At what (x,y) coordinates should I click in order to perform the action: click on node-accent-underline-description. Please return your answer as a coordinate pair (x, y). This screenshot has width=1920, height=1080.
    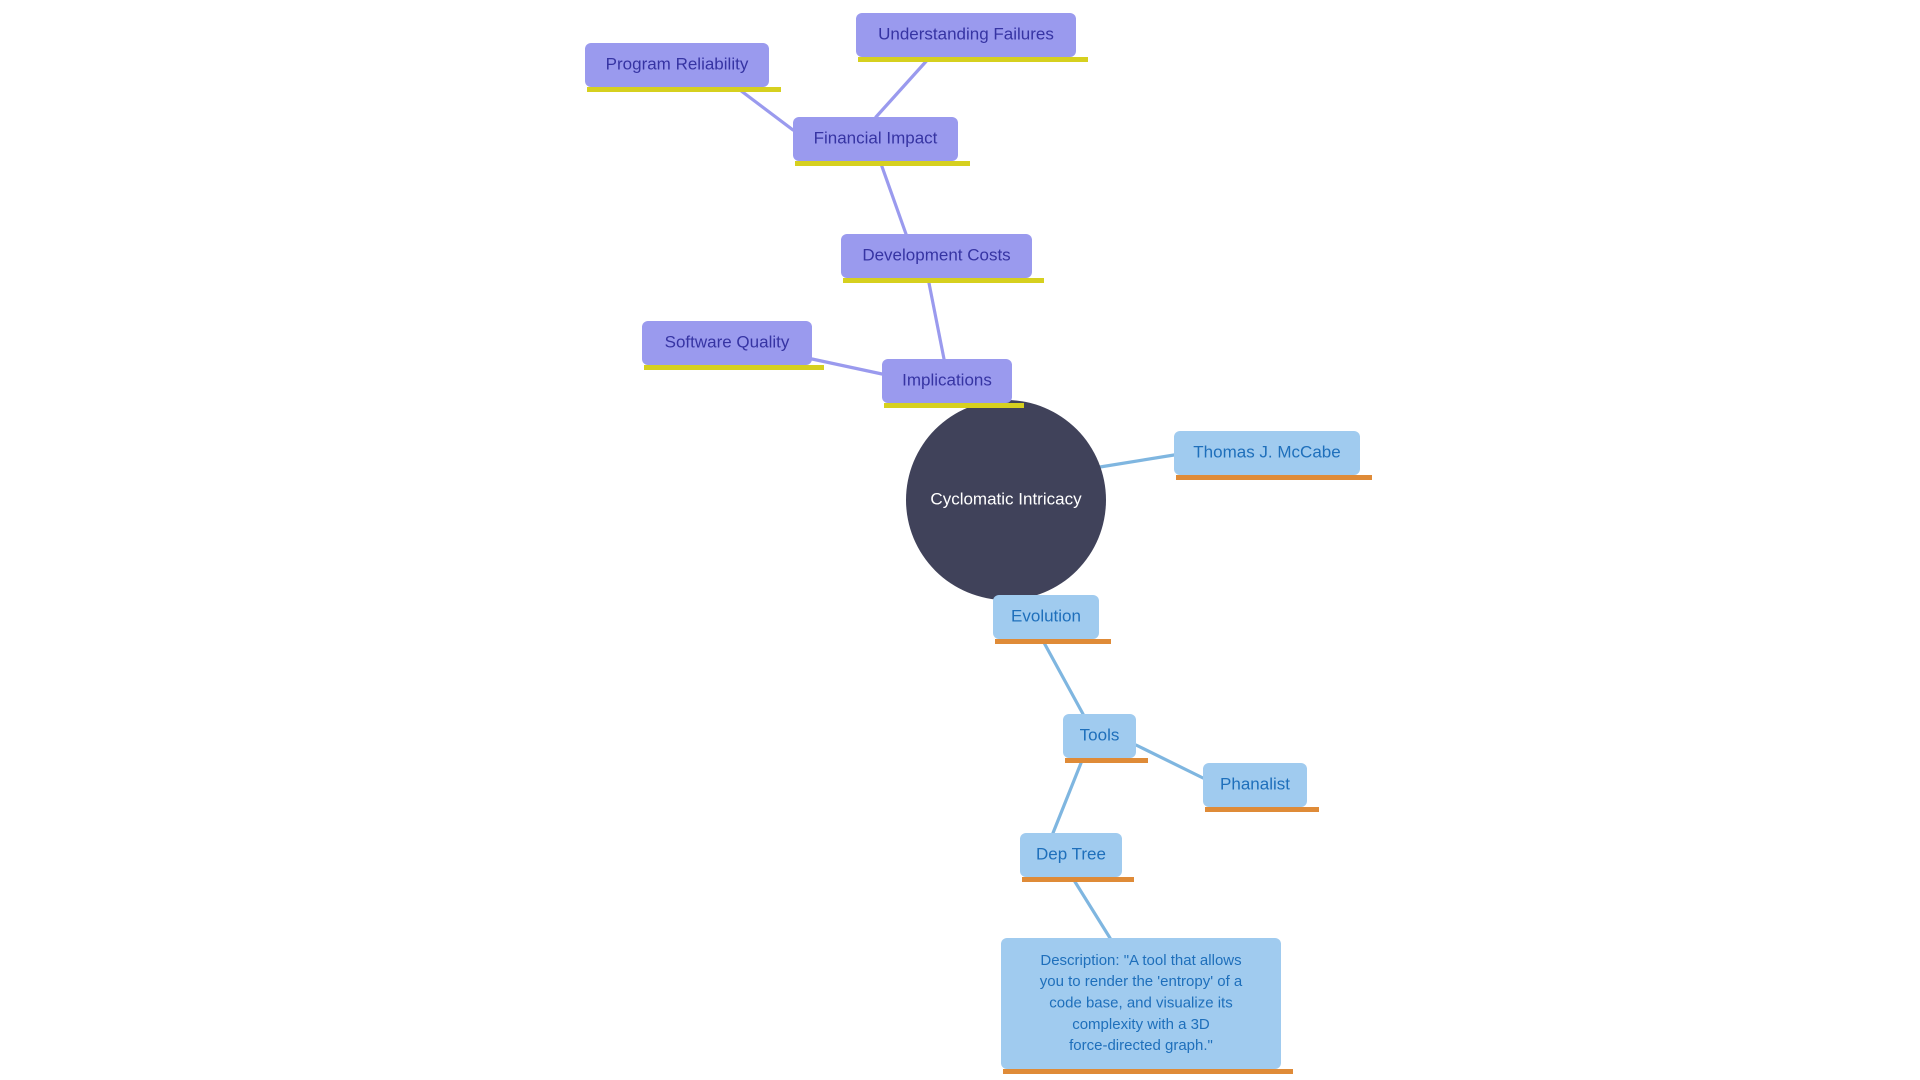
    Looking at the image, I should click on (1148, 1071).